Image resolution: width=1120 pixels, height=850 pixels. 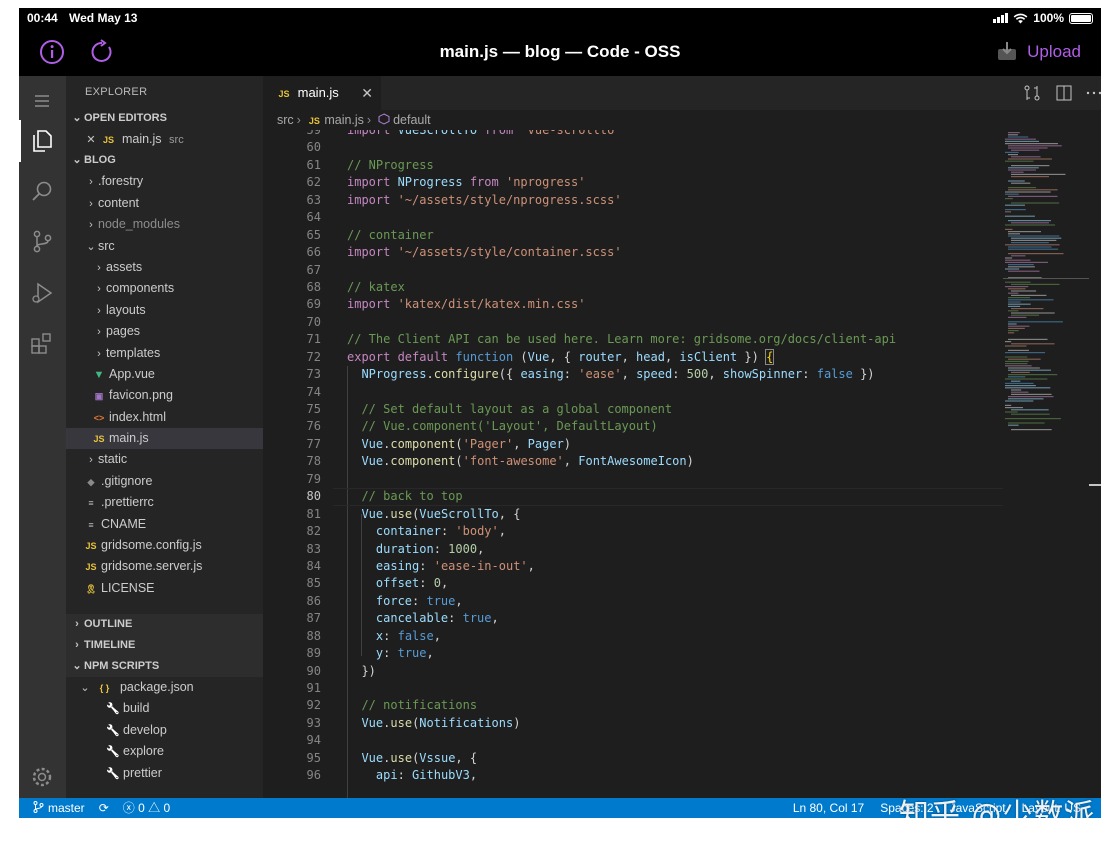 What do you see at coordinates (164, 459) in the screenshot?
I see `tree-item: › static` at bounding box center [164, 459].